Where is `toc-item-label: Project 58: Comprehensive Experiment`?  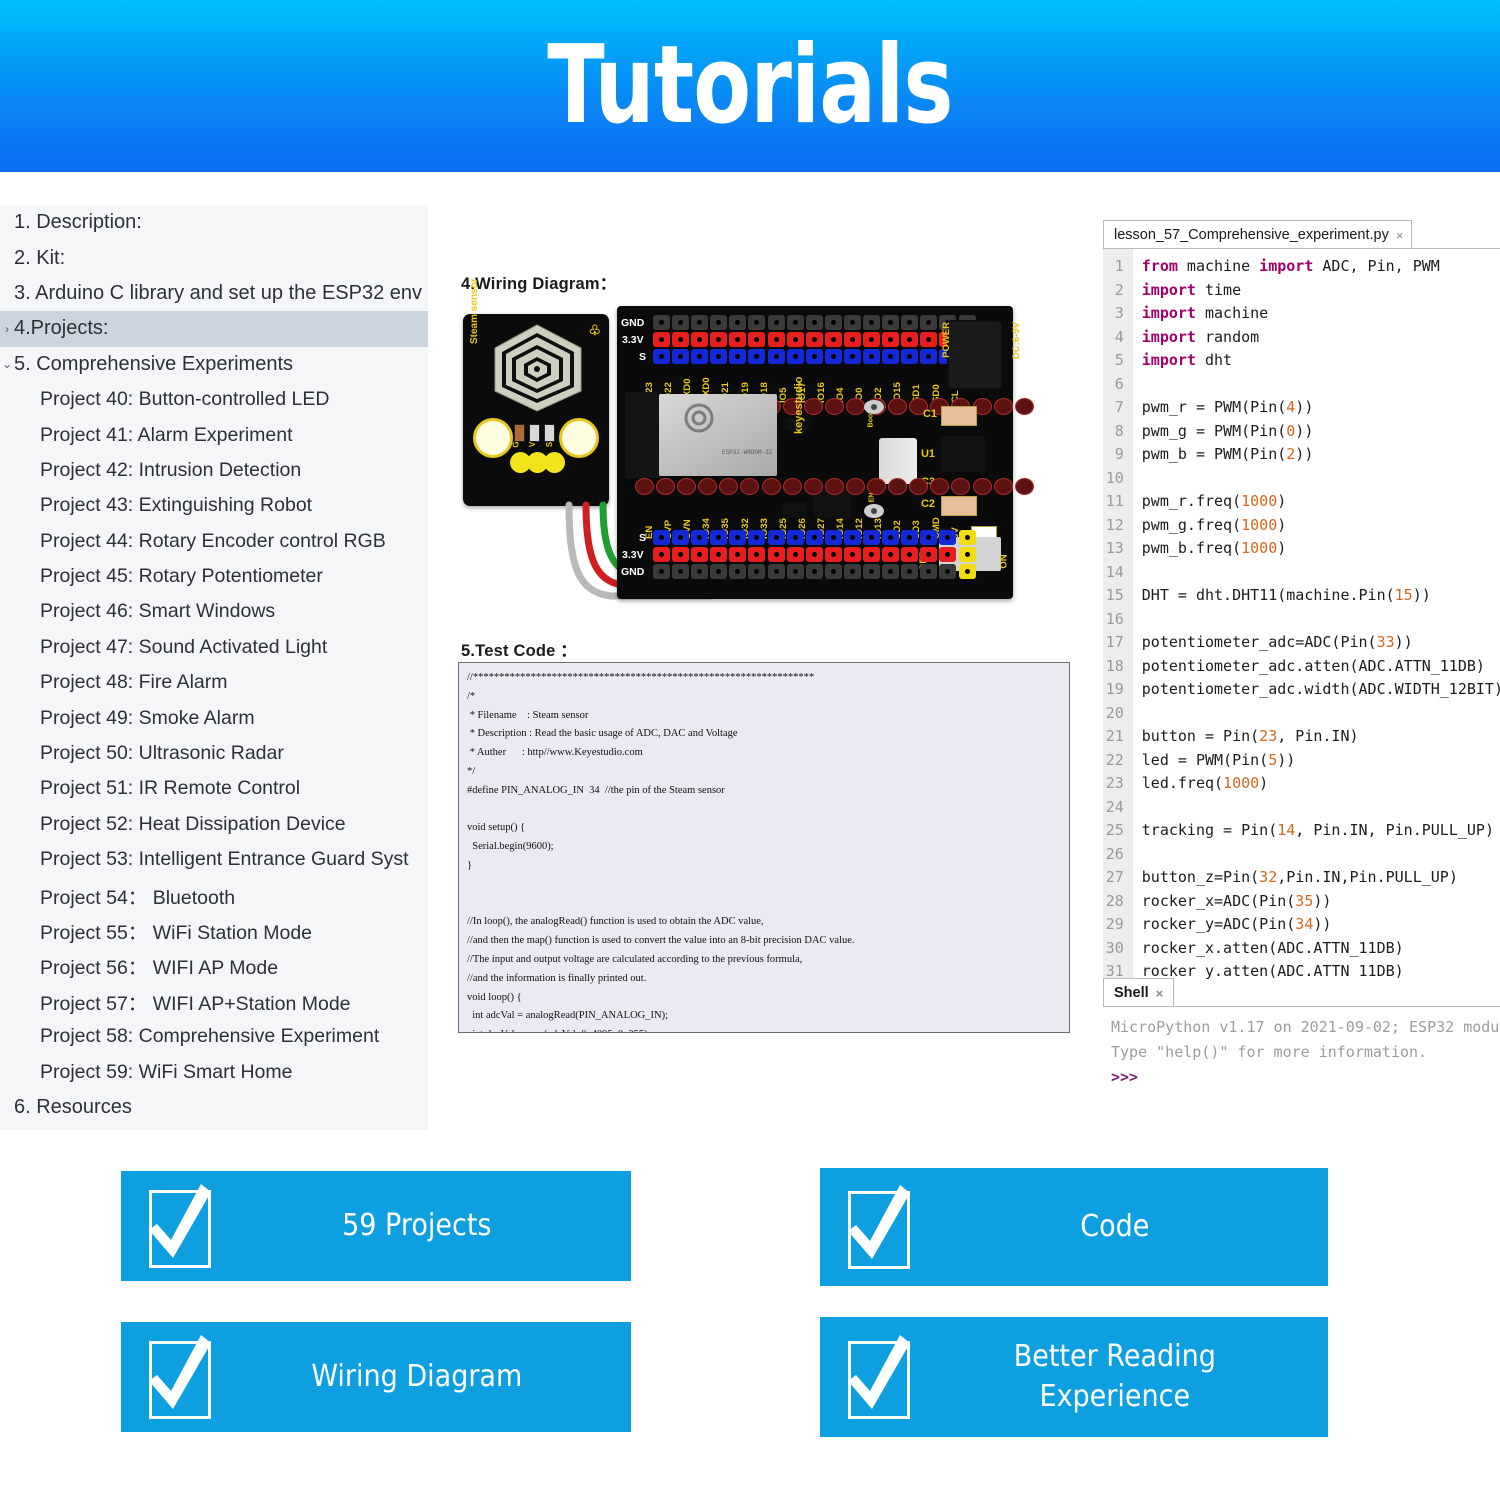 toc-item-label: Project 58: Comprehensive Experiment is located at coordinates (210, 1036).